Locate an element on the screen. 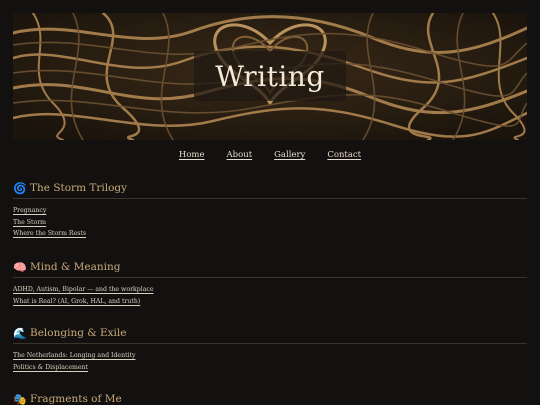 The image size is (540, 405). section-title: Fragments of Me is located at coordinates (76, 399).